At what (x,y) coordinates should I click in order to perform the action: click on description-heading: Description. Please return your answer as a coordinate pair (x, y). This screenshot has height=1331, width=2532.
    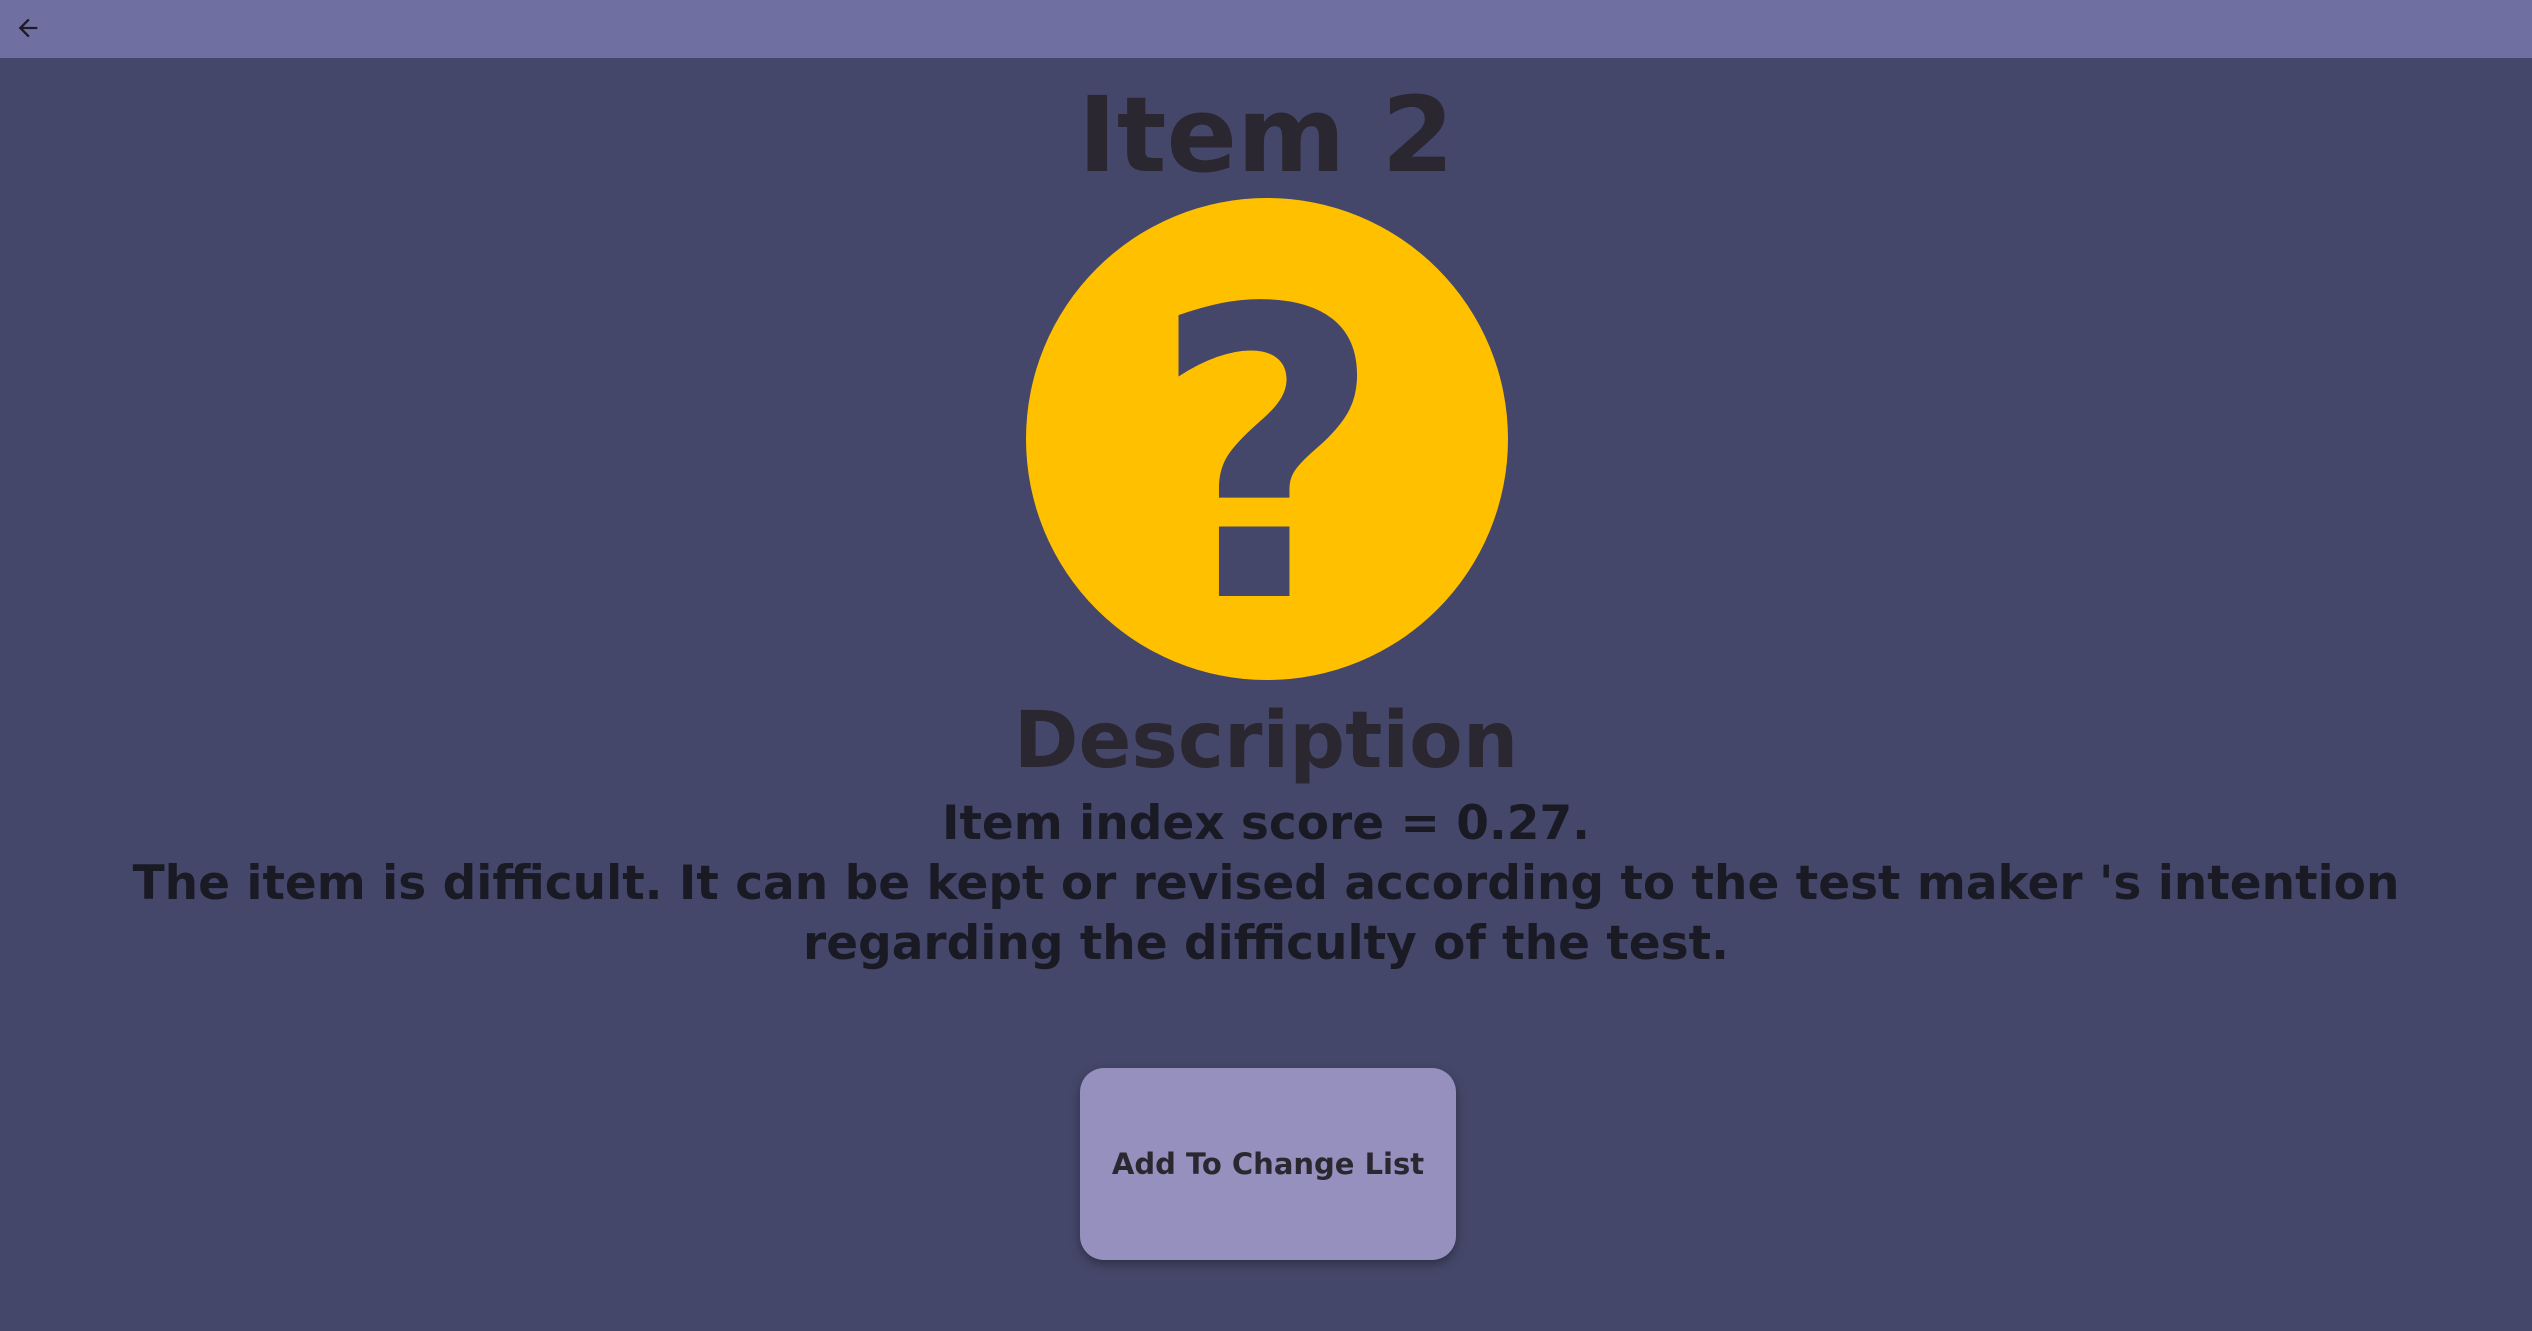
    Looking at the image, I should click on (1266, 741).